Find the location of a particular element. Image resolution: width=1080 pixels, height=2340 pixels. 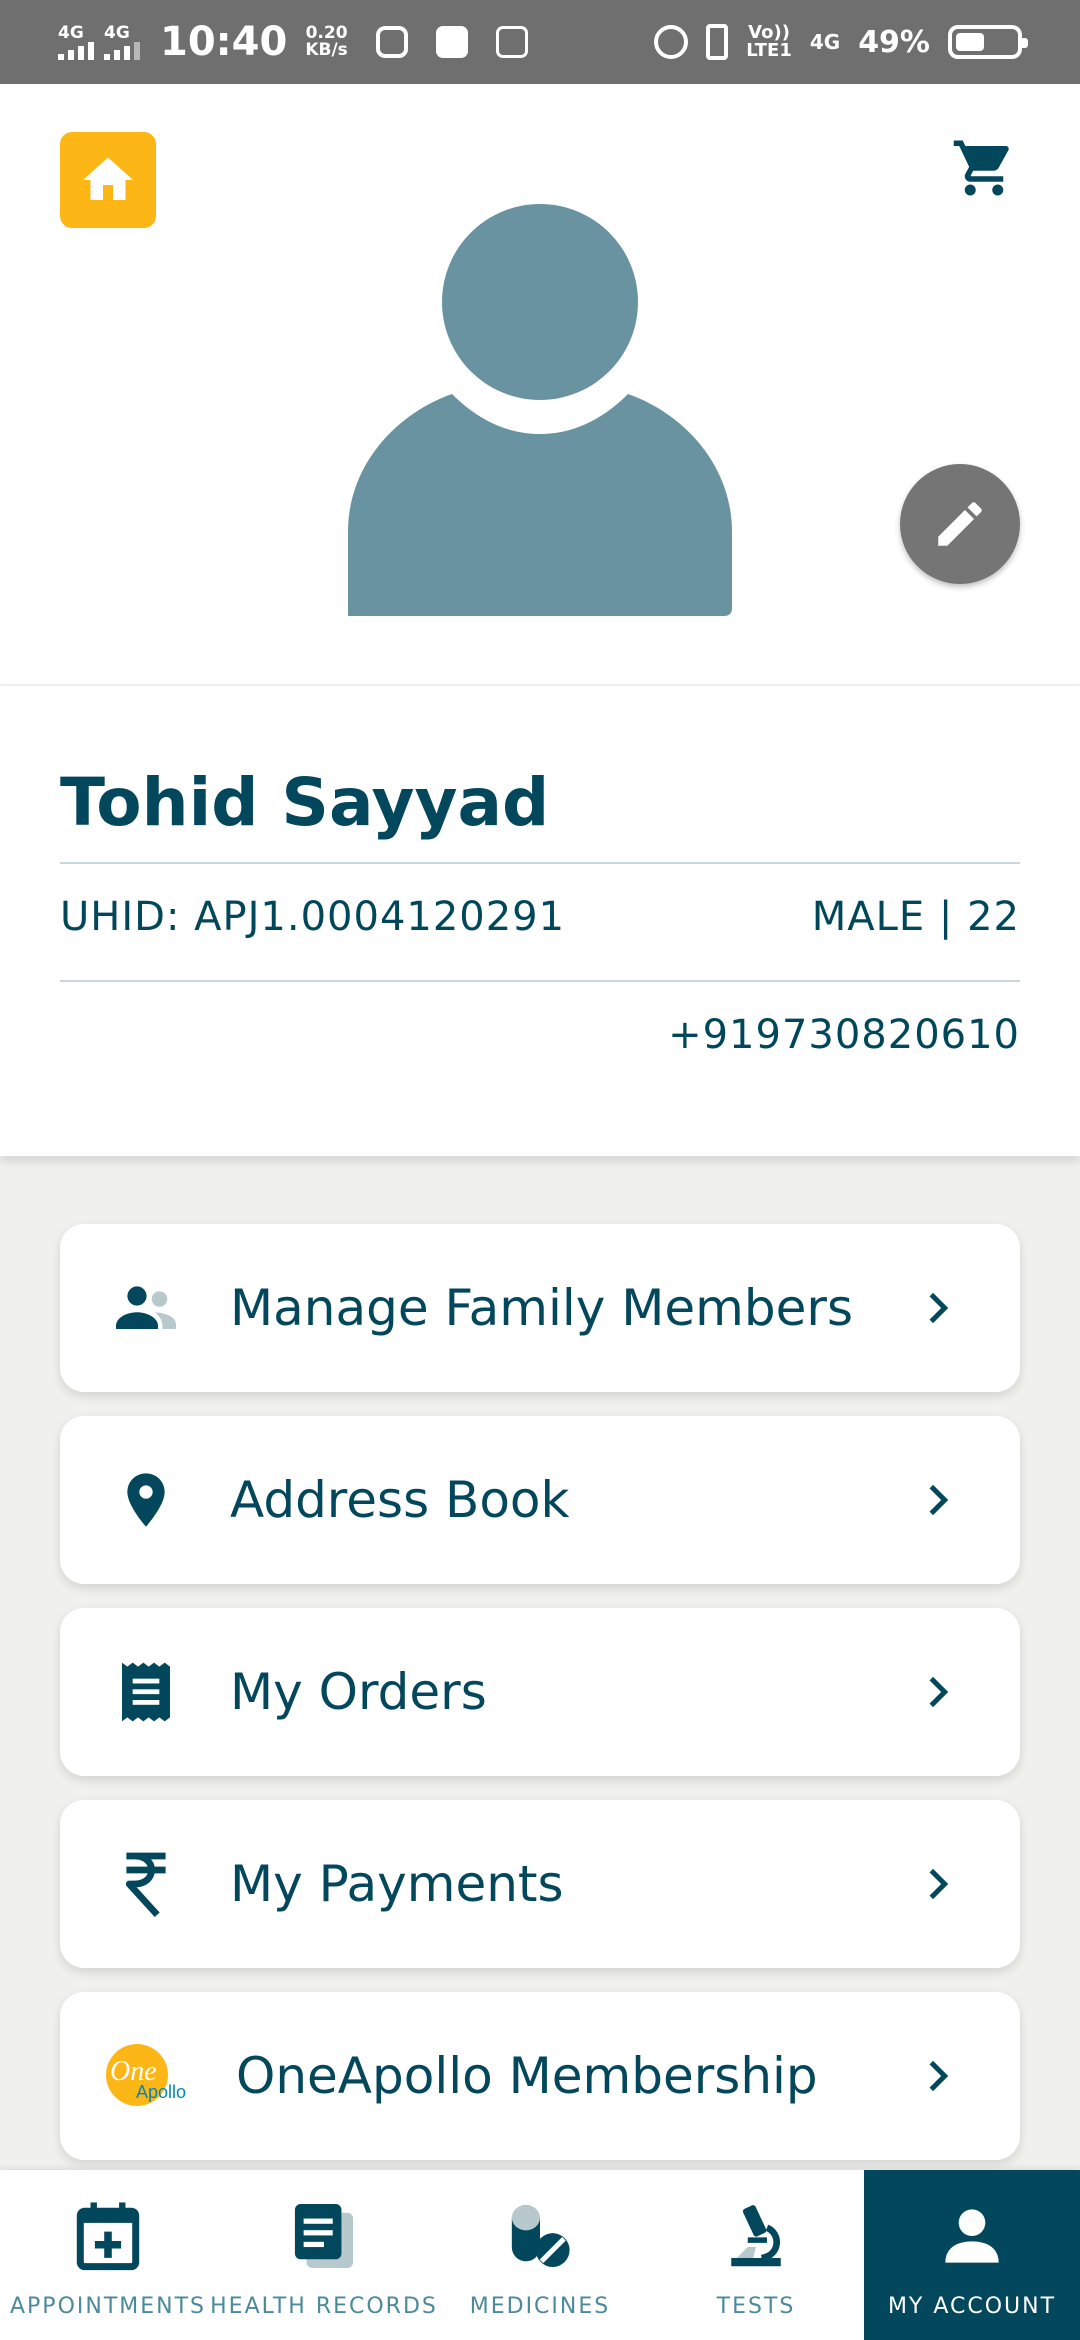

signal-indicator-1: 4G is located at coordinates (76, 41).